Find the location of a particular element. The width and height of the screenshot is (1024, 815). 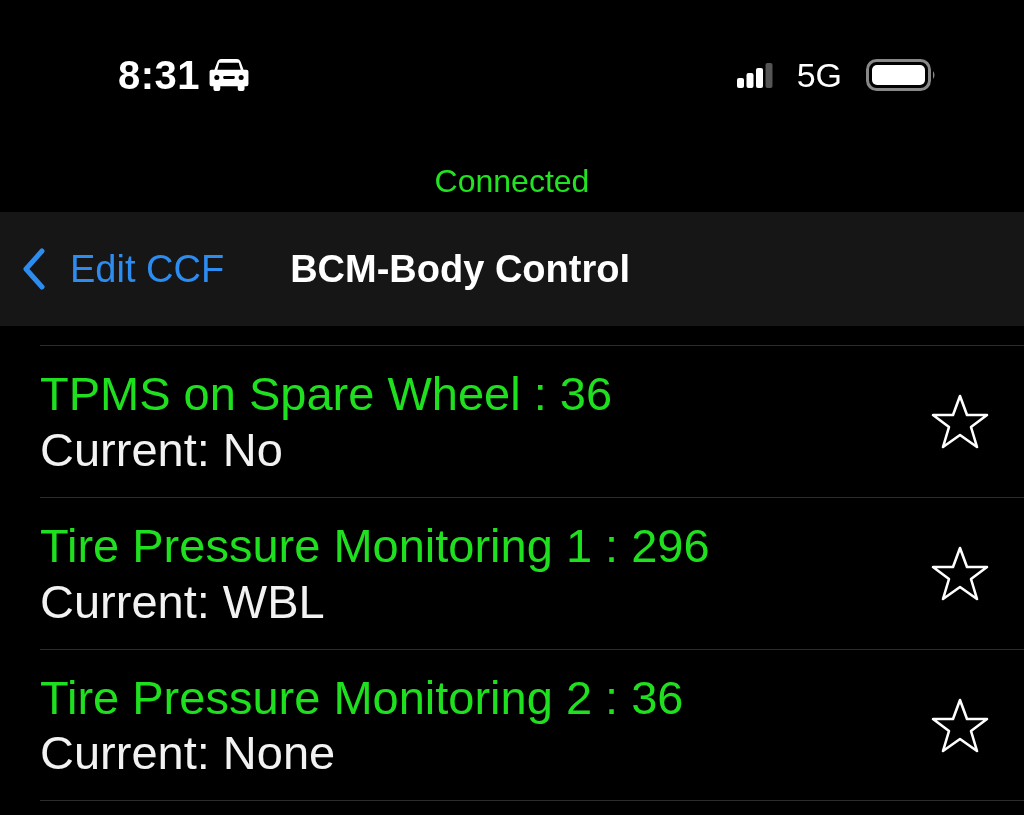

current-value: Current: WBL is located at coordinates (183, 601).